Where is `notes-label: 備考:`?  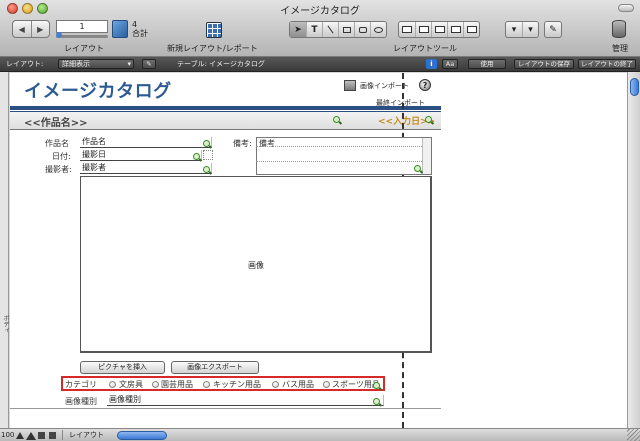
notes-label: 備考: is located at coordinates (242, 143).